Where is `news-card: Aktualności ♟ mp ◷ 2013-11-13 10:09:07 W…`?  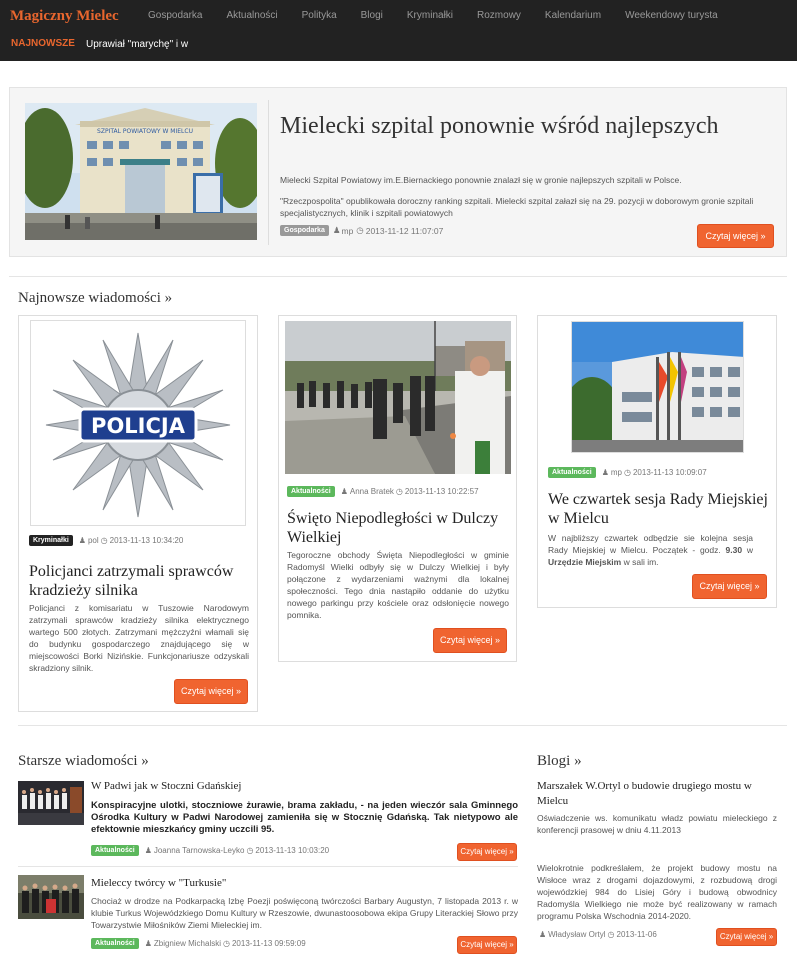
news-card: Aktualności ♟ mp ◷ 2013-11-13 10:09:07 W… is located at coordinates (657, 461).